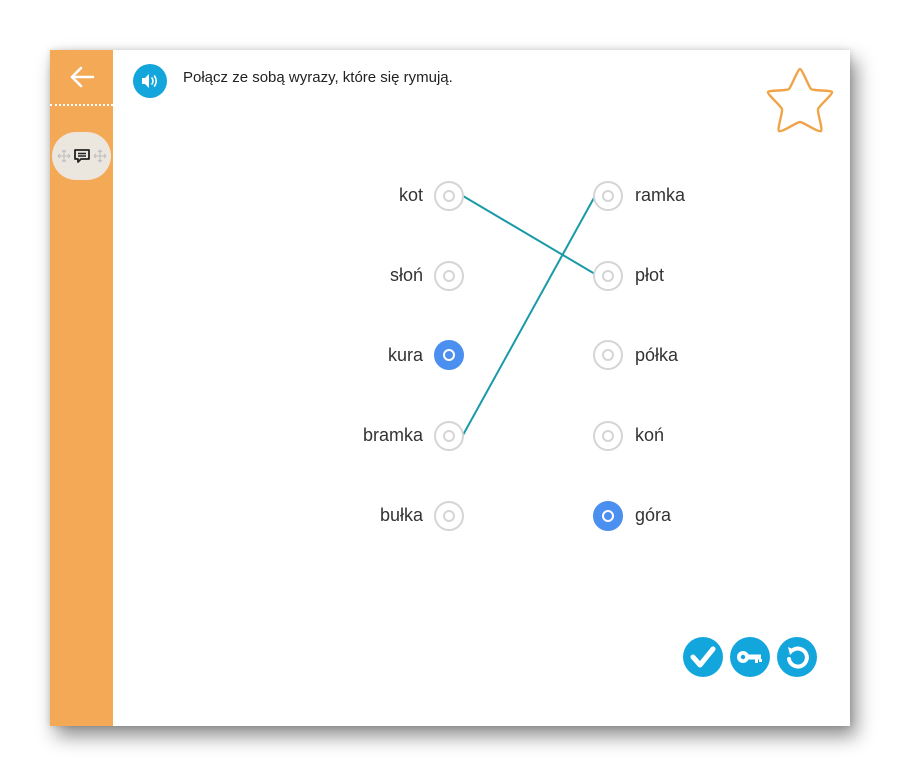 The width and height of the screenshot is (900, 776). I want to click on left-word-kura: kura, so click(405, 355).